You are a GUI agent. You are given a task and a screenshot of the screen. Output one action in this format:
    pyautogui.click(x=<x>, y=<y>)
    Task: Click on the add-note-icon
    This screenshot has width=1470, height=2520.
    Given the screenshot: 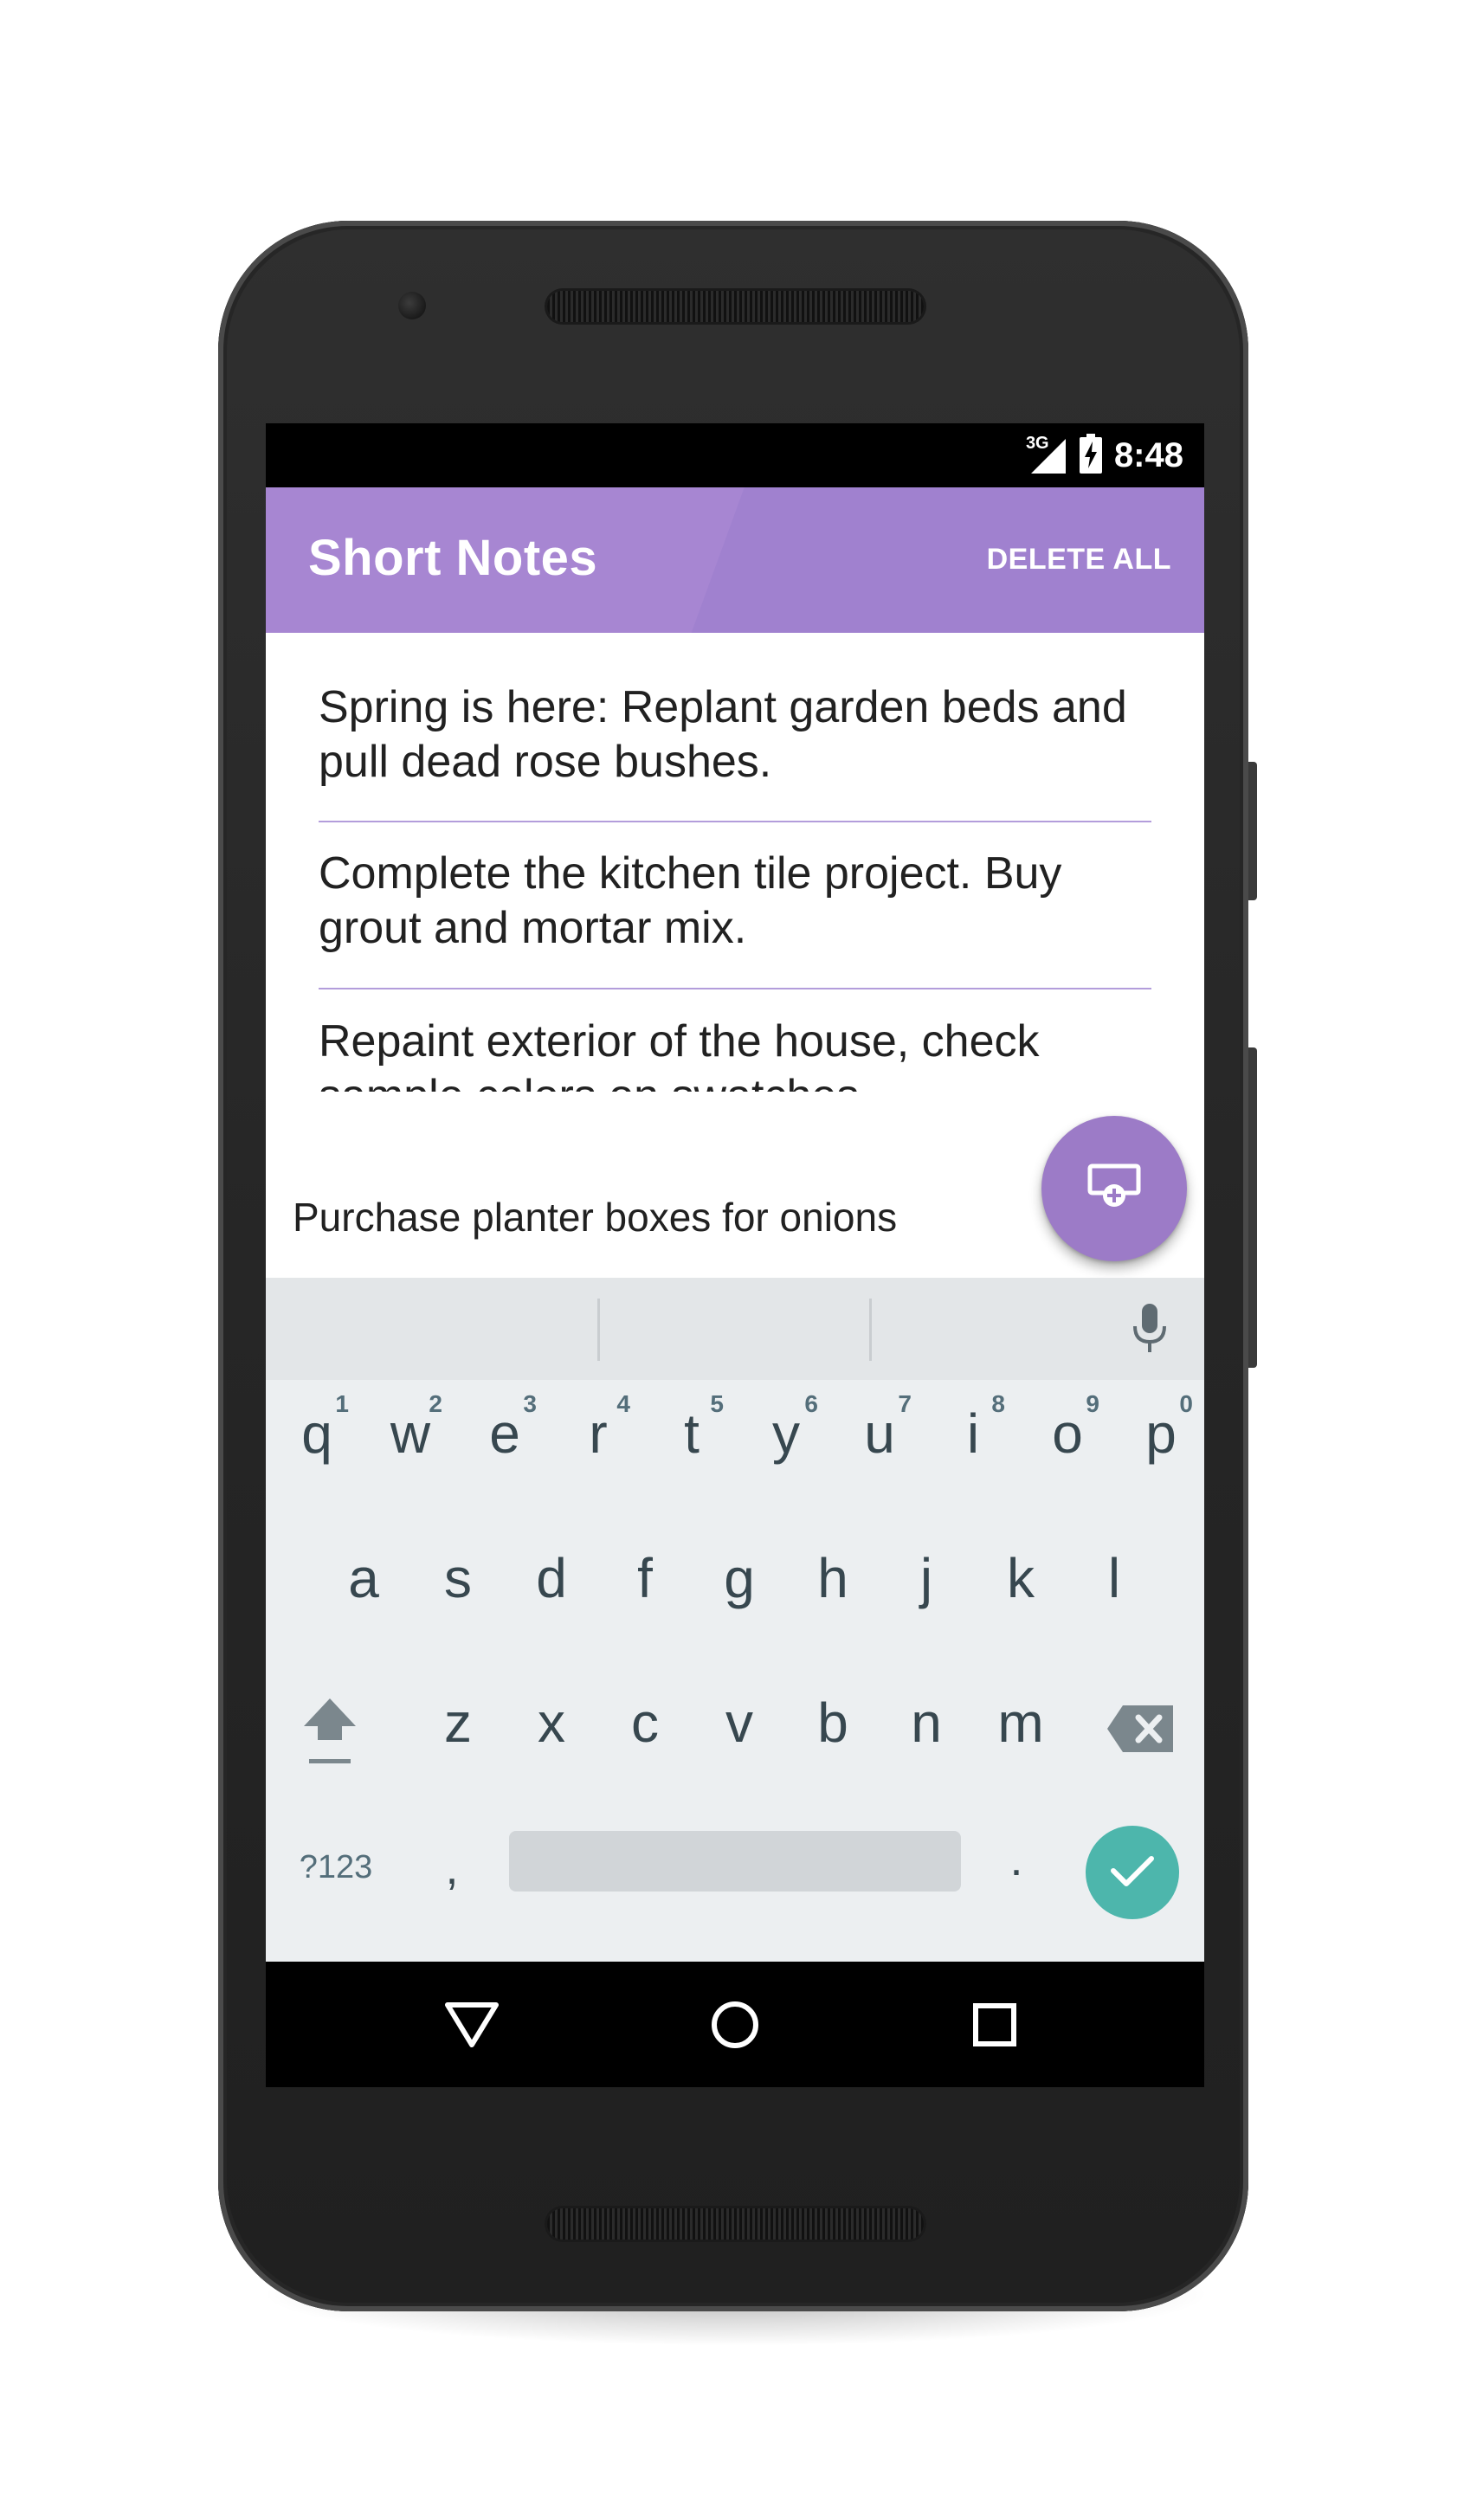 What is the action you would take?
    pyautogui.click(x=1114, y=1189)
    